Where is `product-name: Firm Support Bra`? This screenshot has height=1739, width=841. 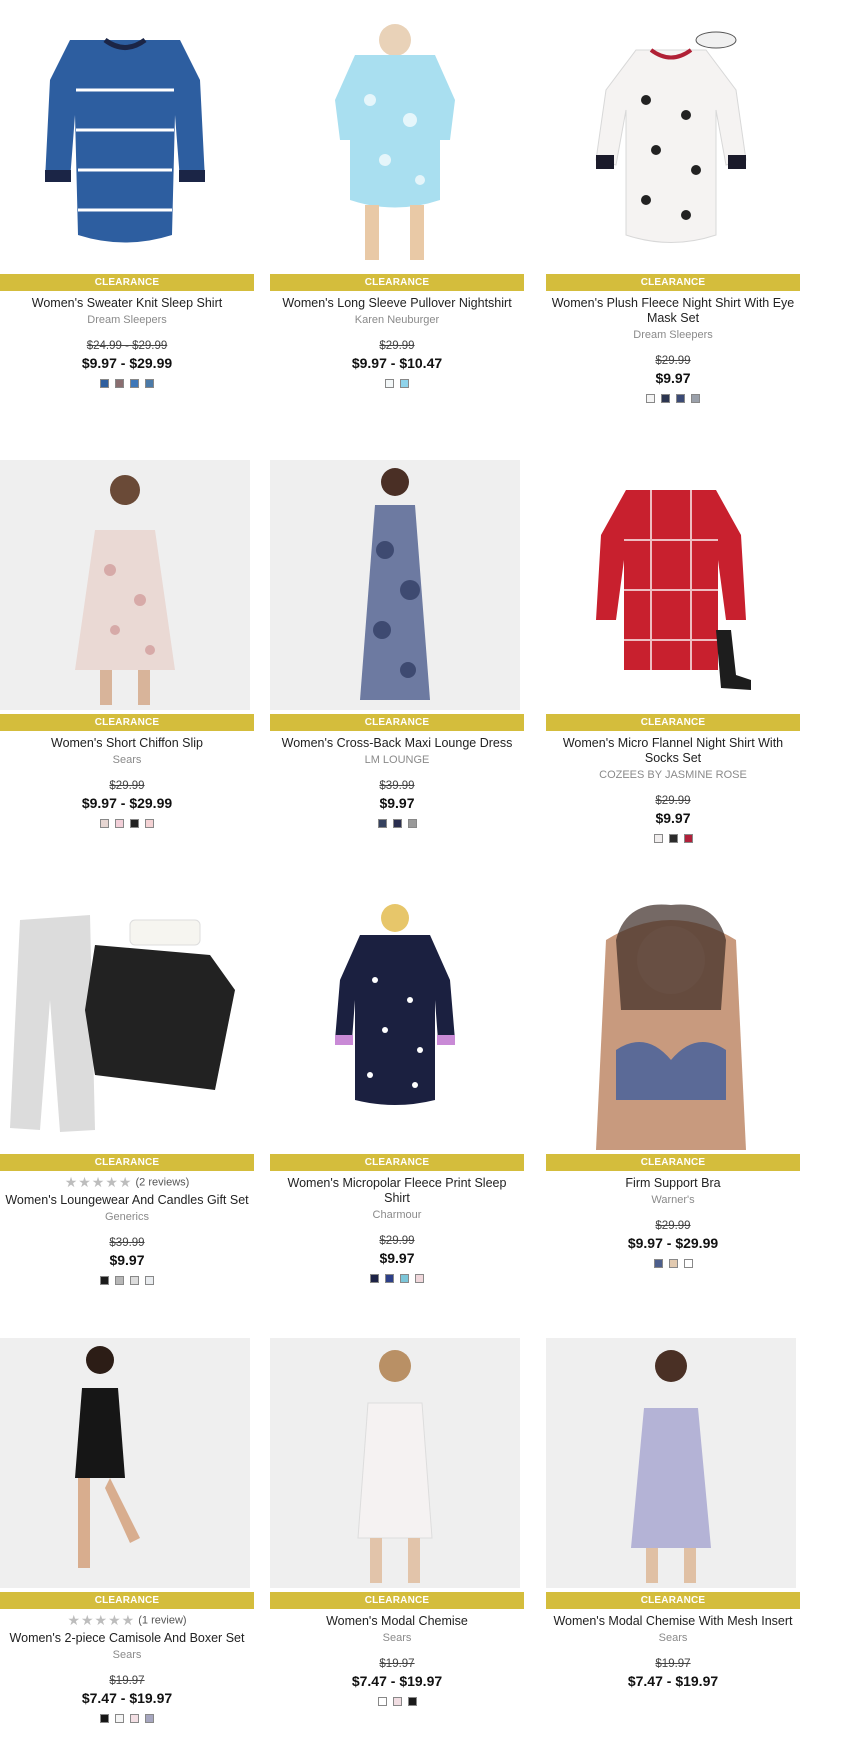 product-name: Firm Support Bra is located at coordinates (673, 1183).